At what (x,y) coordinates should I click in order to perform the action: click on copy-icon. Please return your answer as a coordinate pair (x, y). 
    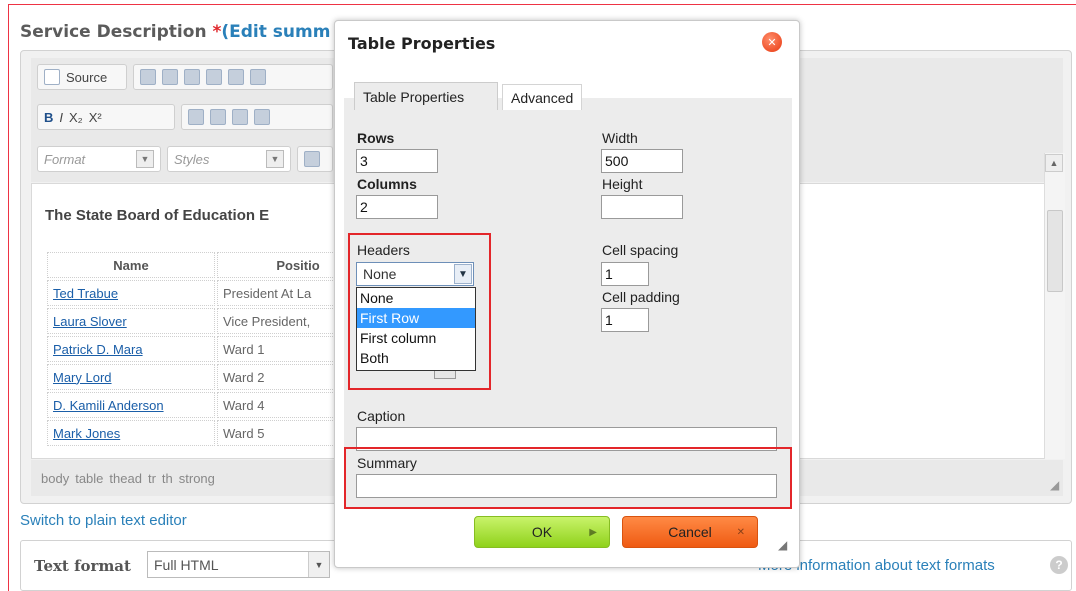
    Looking at the image, I should click on (170, 77).